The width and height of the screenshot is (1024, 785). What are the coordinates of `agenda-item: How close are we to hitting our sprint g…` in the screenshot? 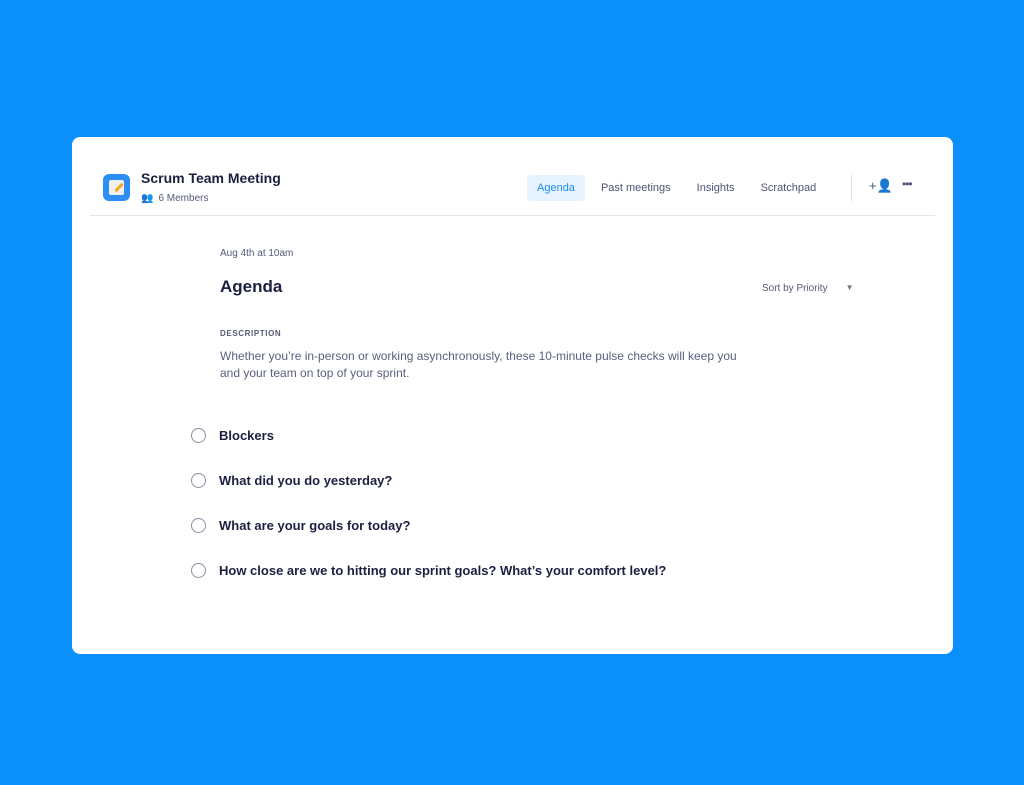 It's located at (428, 570).